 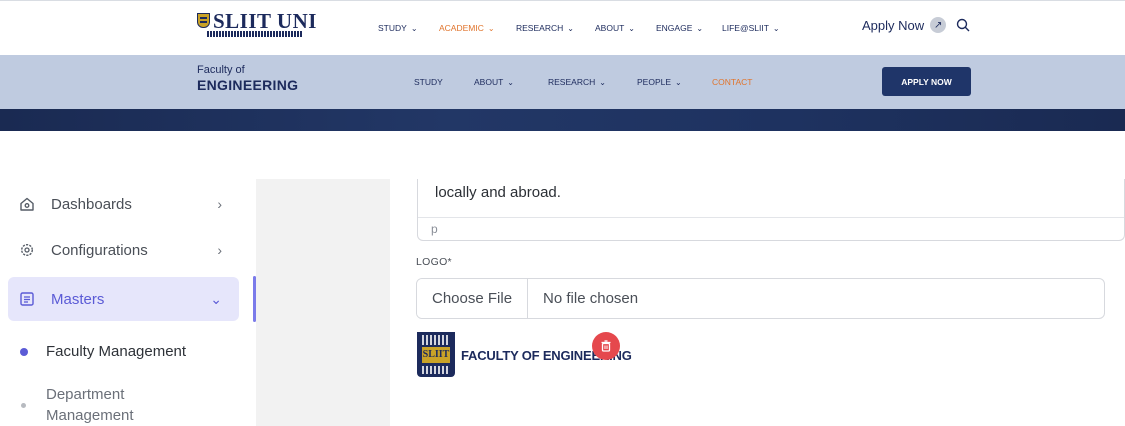 I want to click on faculty-menu-label: PEOPLE, so click(x=654, y=82).